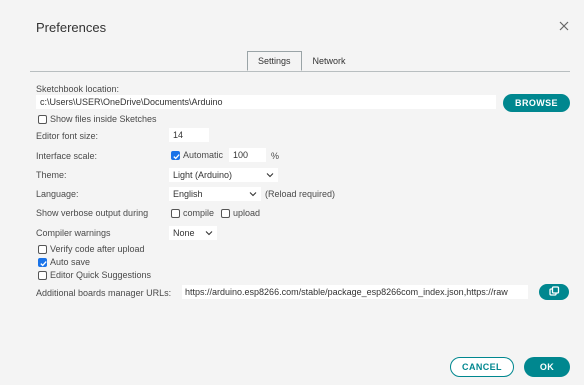 This screenshot has width=584, height=385. I want to click on boards-manager-urls-label: Additional boards manager URLs:, so click(104, 293).